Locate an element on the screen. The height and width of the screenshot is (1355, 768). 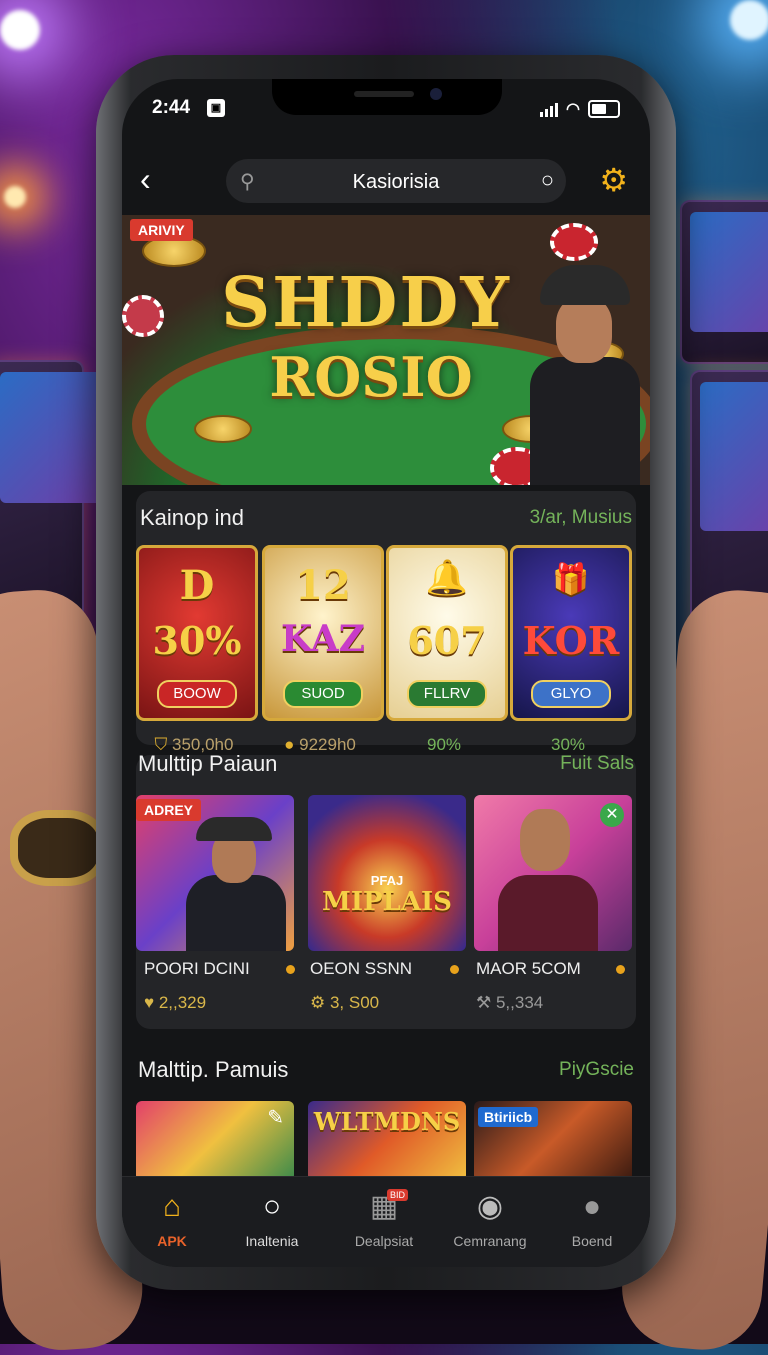
section-title: Multtip Paiaun is located at coordinates (208, 763).